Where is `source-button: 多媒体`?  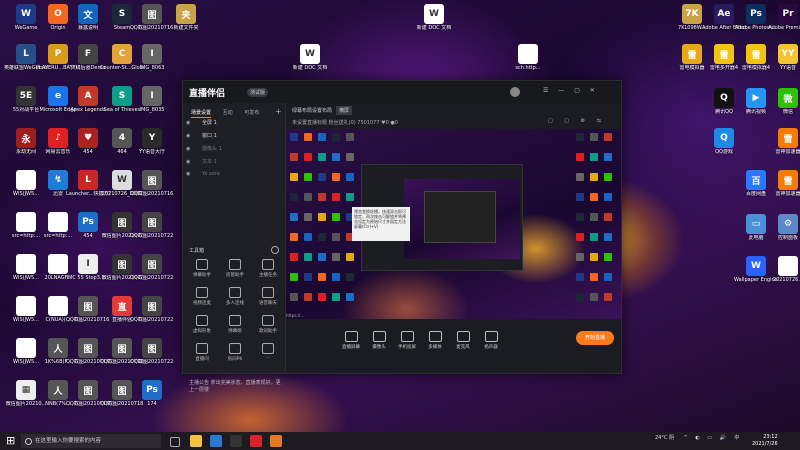
source-button: 多媒体 is located at coordinates (435, 340).